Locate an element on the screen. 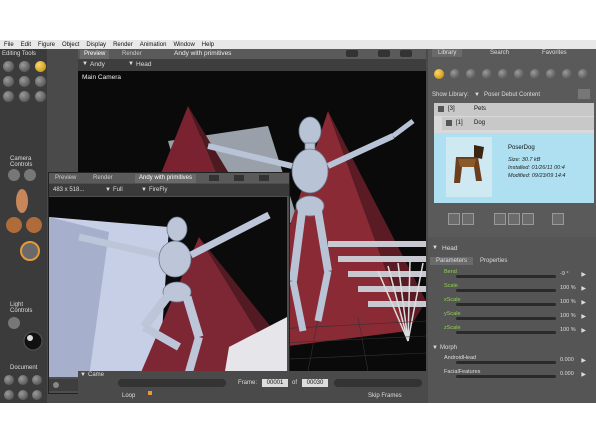  param-zscale: zScale 100 % ▶ is located at coordinates (519, 330).